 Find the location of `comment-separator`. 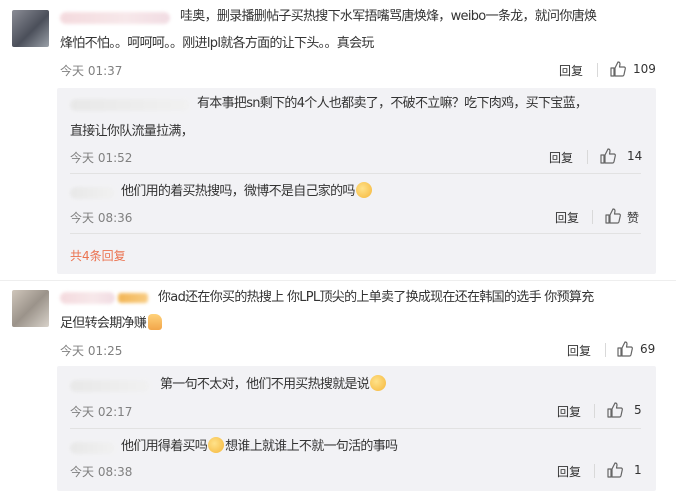

comment-separator is located at coordinates (338, 280).